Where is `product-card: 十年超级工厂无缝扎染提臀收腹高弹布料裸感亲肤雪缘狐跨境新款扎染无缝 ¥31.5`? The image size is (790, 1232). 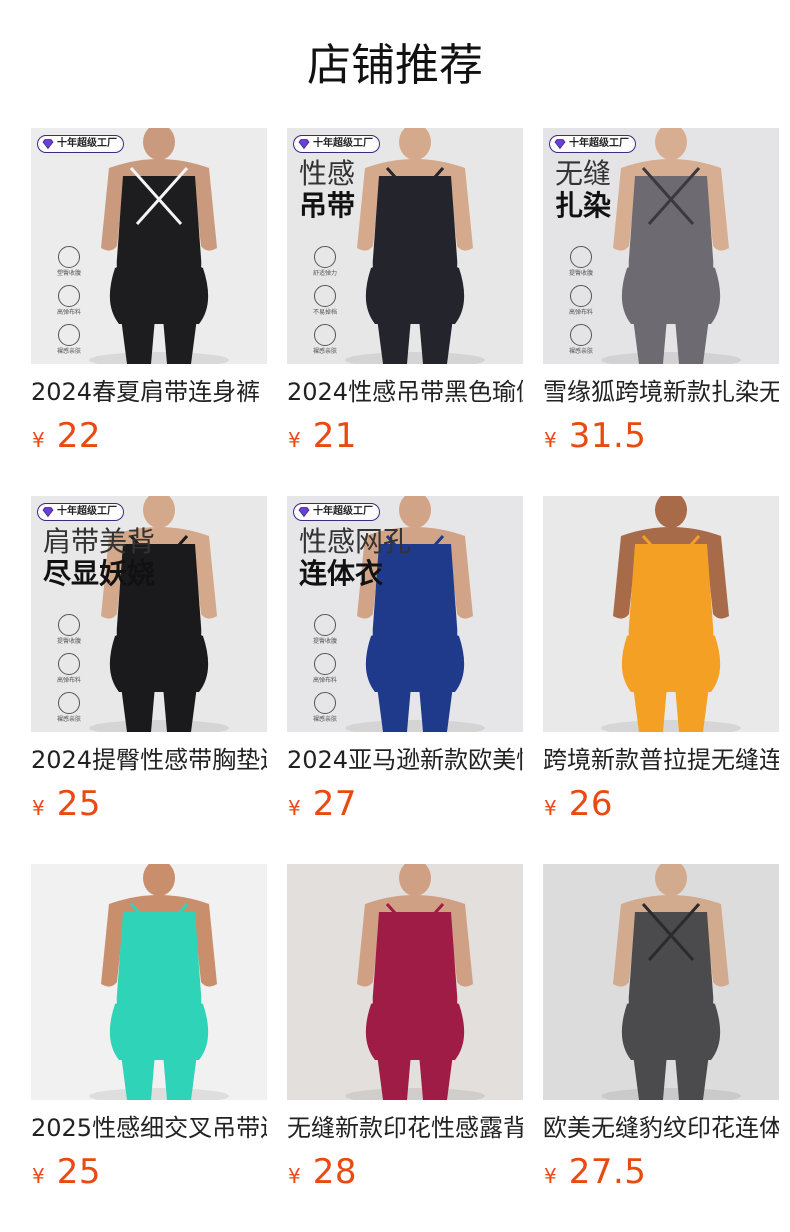
product-card: 十年超级工厂无缝扎染提臀收腹高弹布料裸感亲肤雪缘狐跨境新款扎染无缝 ¥31.5 is located at coordinates (661, 300).